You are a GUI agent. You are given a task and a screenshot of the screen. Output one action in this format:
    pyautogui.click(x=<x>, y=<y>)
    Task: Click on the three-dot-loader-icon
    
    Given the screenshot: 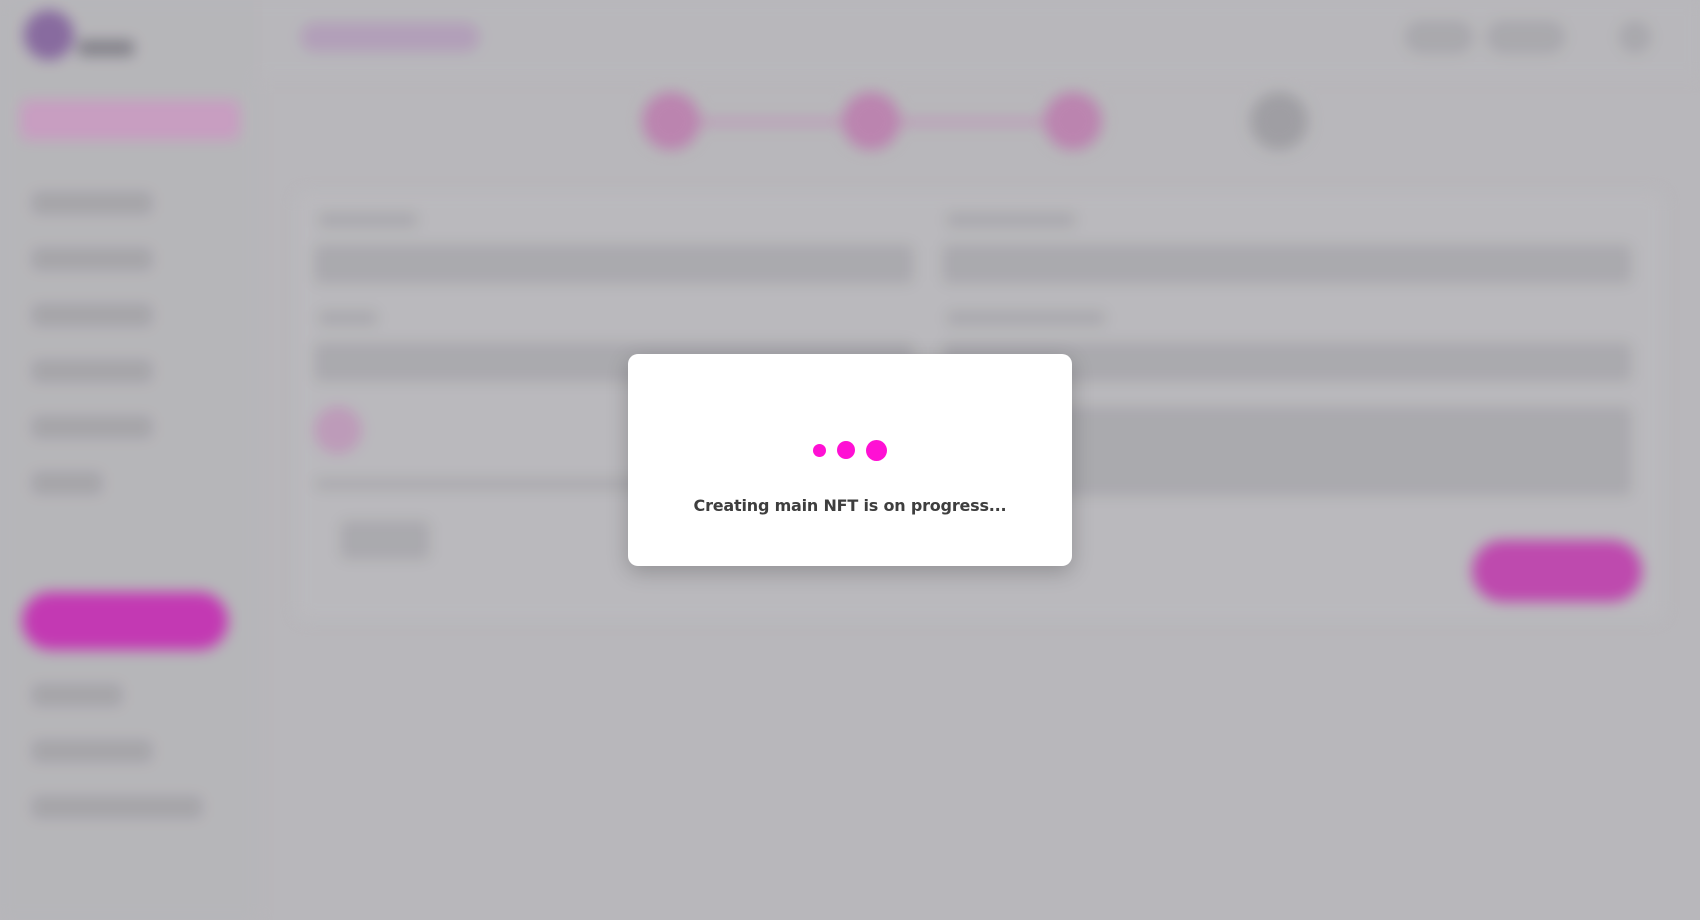 What is the action you would take?
    pyautogui.click(x=850, y=450)
    